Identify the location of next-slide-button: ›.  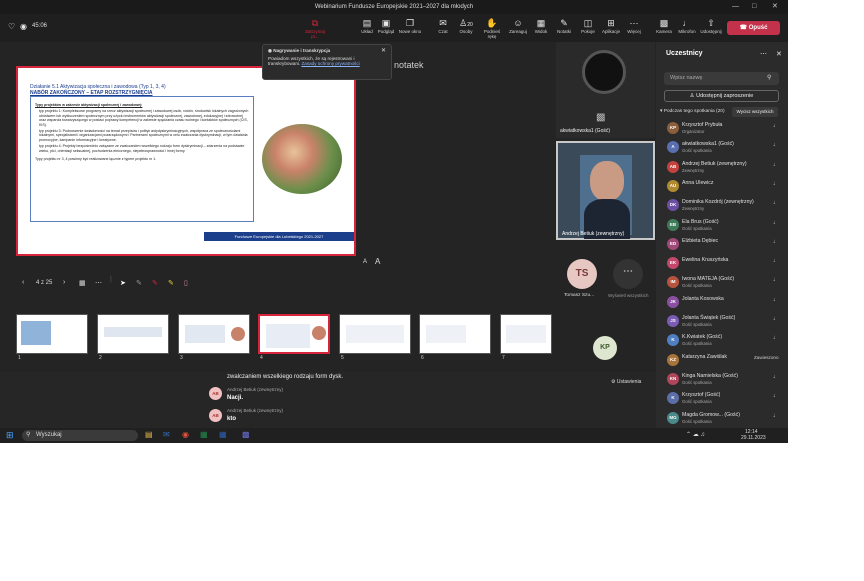
(64, 282).